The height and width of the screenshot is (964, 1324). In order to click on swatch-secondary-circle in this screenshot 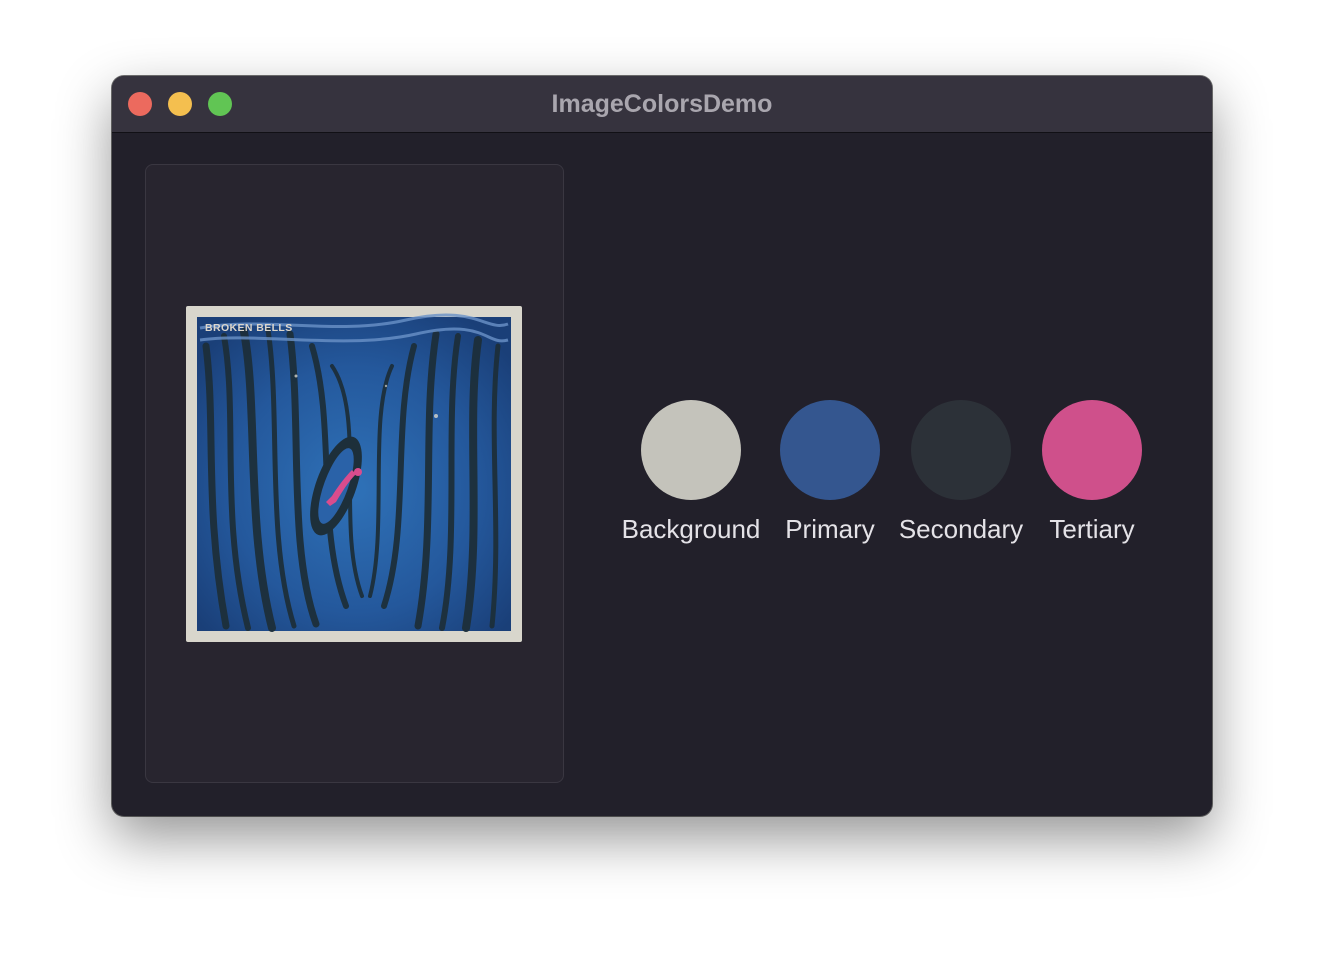, I will do `click(961, 450)`.